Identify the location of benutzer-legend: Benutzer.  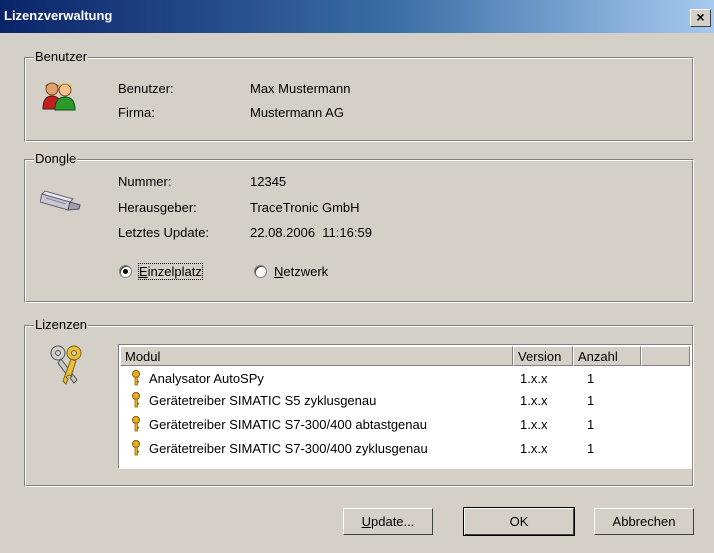
(61, 56).